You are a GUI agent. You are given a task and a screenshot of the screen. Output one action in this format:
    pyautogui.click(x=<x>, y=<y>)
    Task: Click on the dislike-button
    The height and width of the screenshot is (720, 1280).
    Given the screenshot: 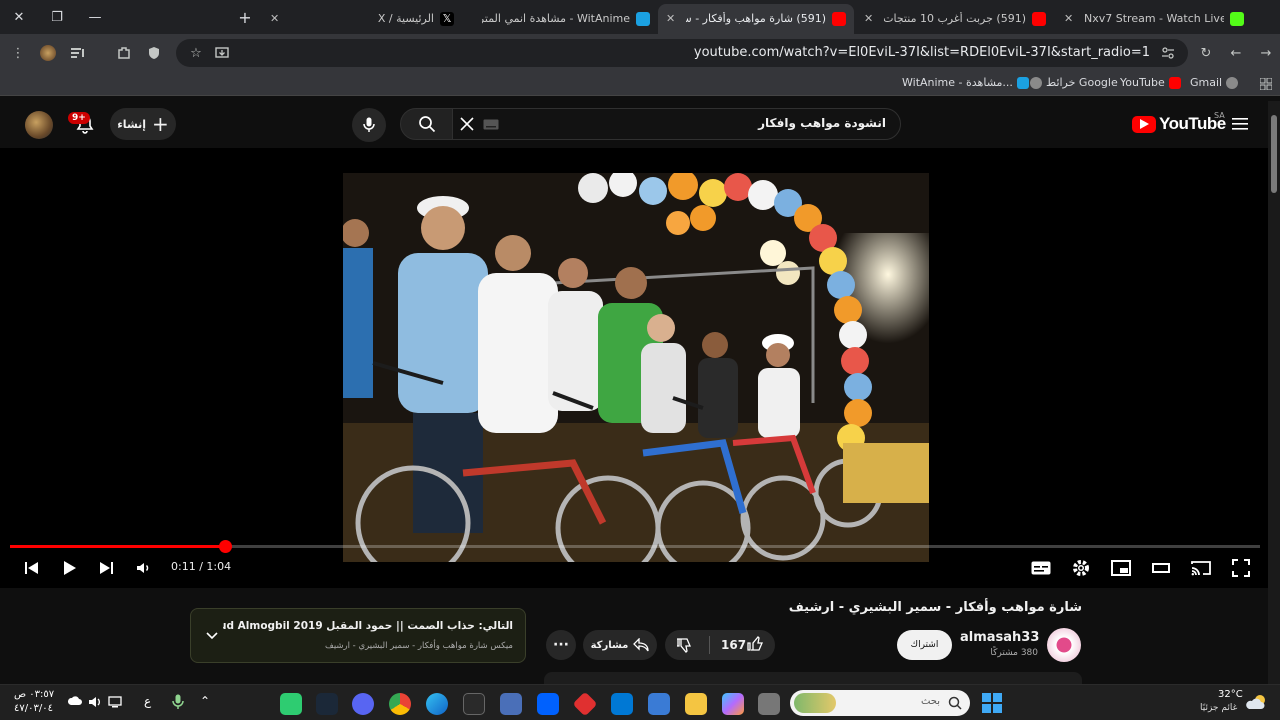 What is the action you would take?
    pyautogui.click(x=685, y=645)
    